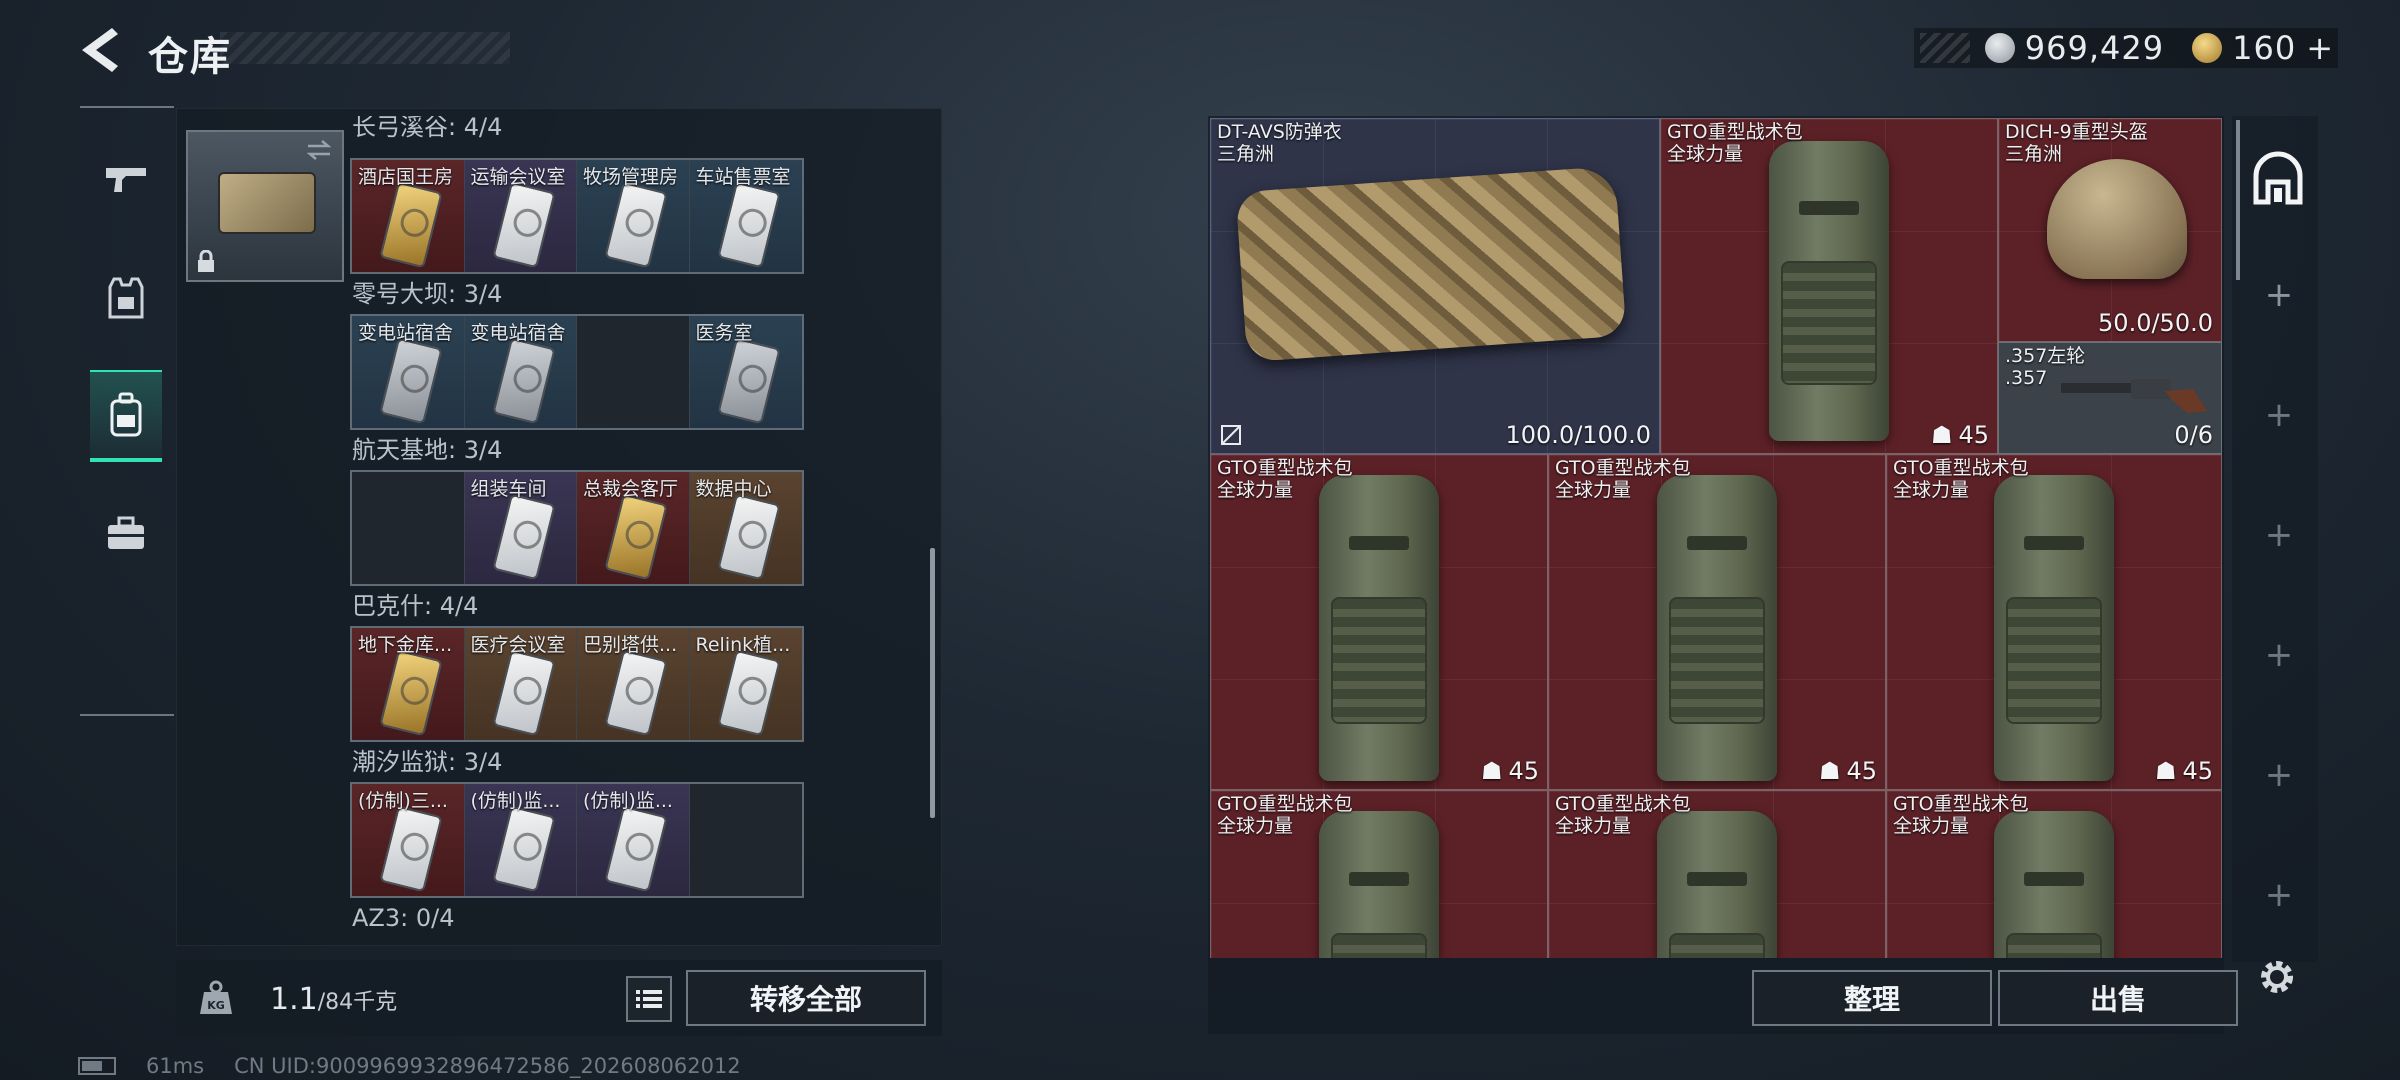 The image size is (2400, 1080). Describe the element at coordinates (518, 645) in the screenshot. I see `key-label: 医疗会议室` at that location.